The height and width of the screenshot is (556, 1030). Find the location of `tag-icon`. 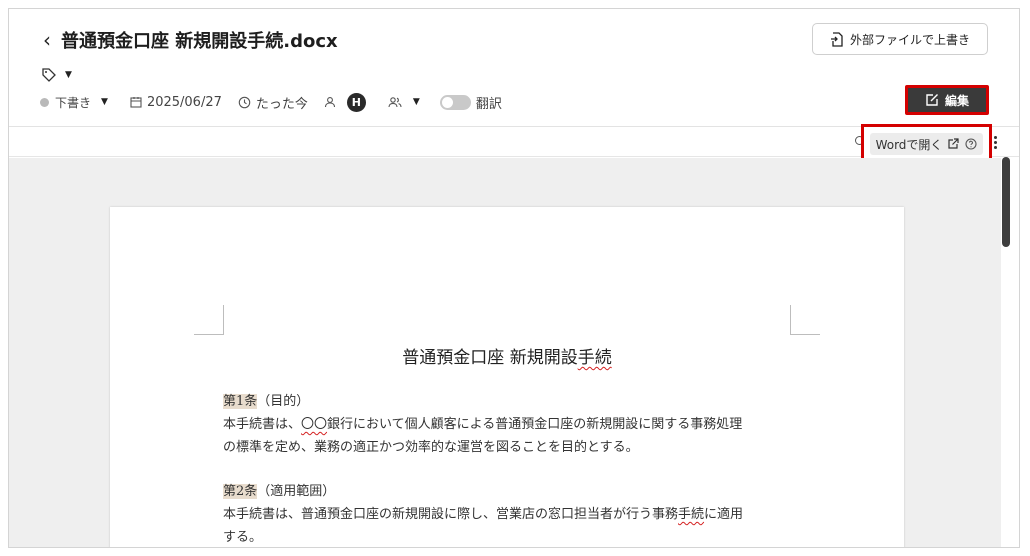

tag-icon is located at coordinates (49, 75).